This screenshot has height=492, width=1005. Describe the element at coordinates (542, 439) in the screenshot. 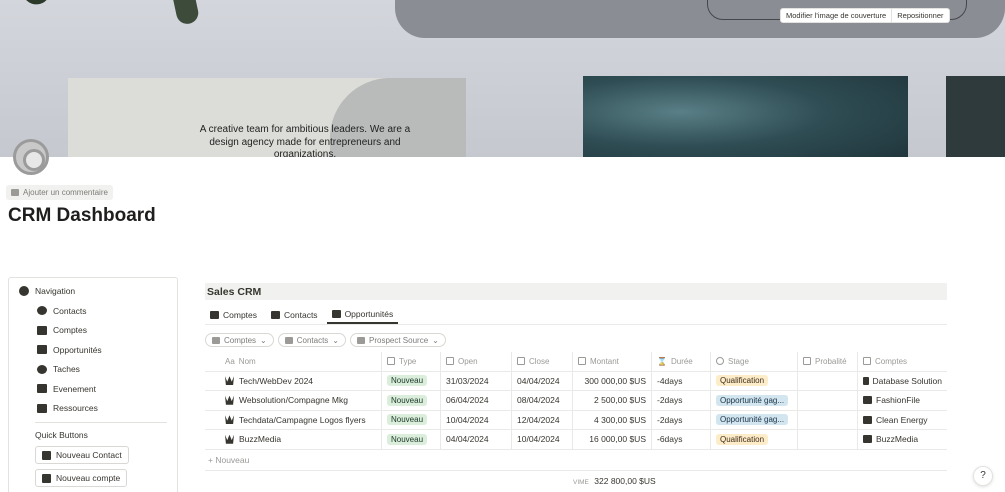

I see `cell-close: 10/04/2024` at that location.